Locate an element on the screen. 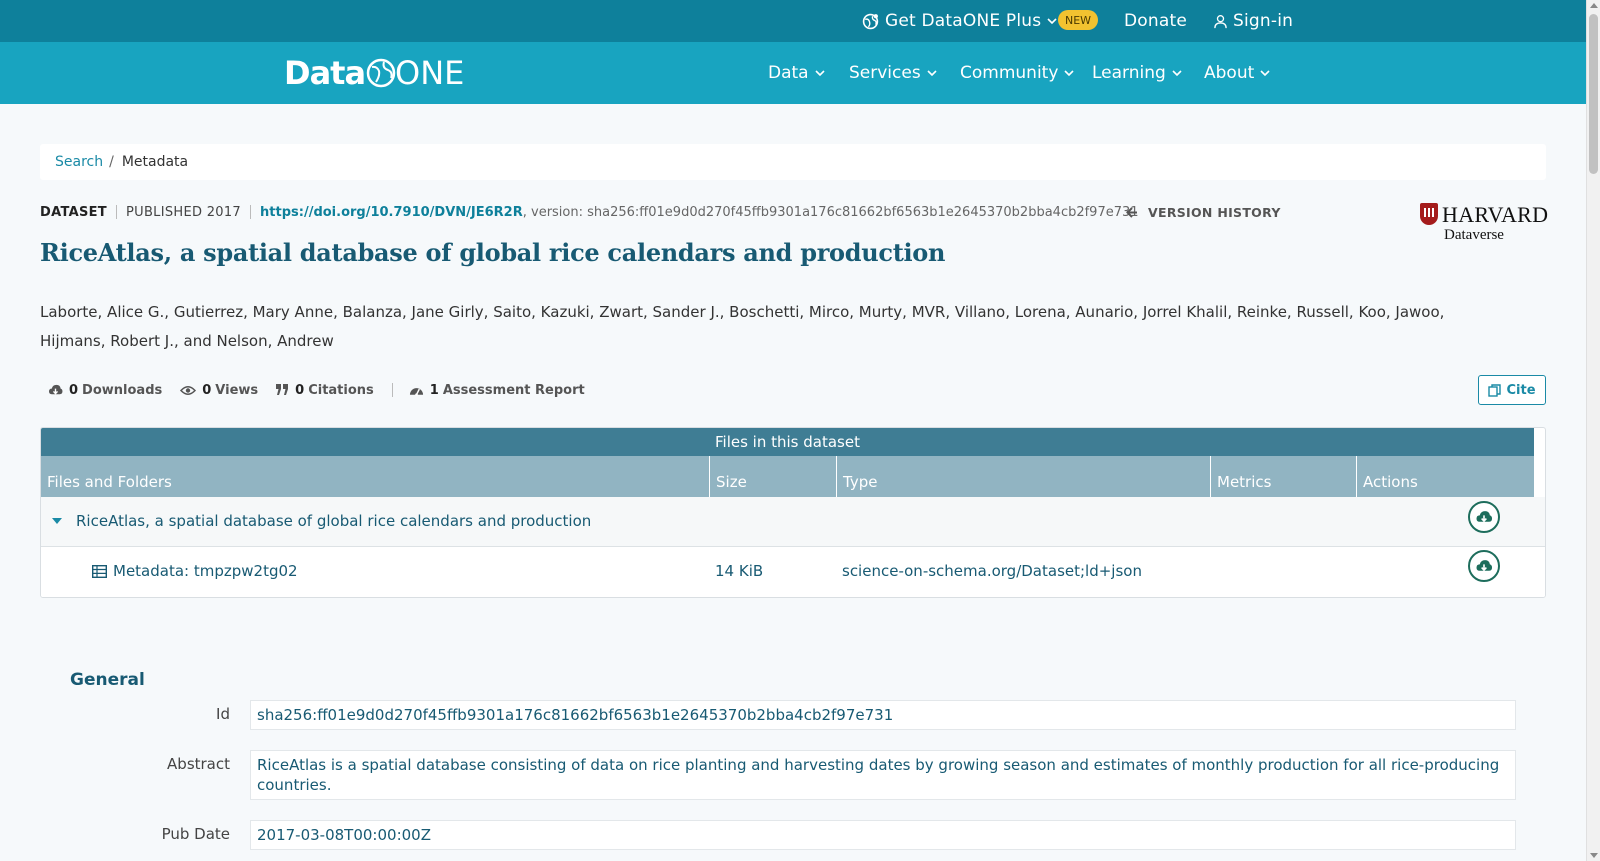  column-header-size: Size is located at coordinates (773, 476).